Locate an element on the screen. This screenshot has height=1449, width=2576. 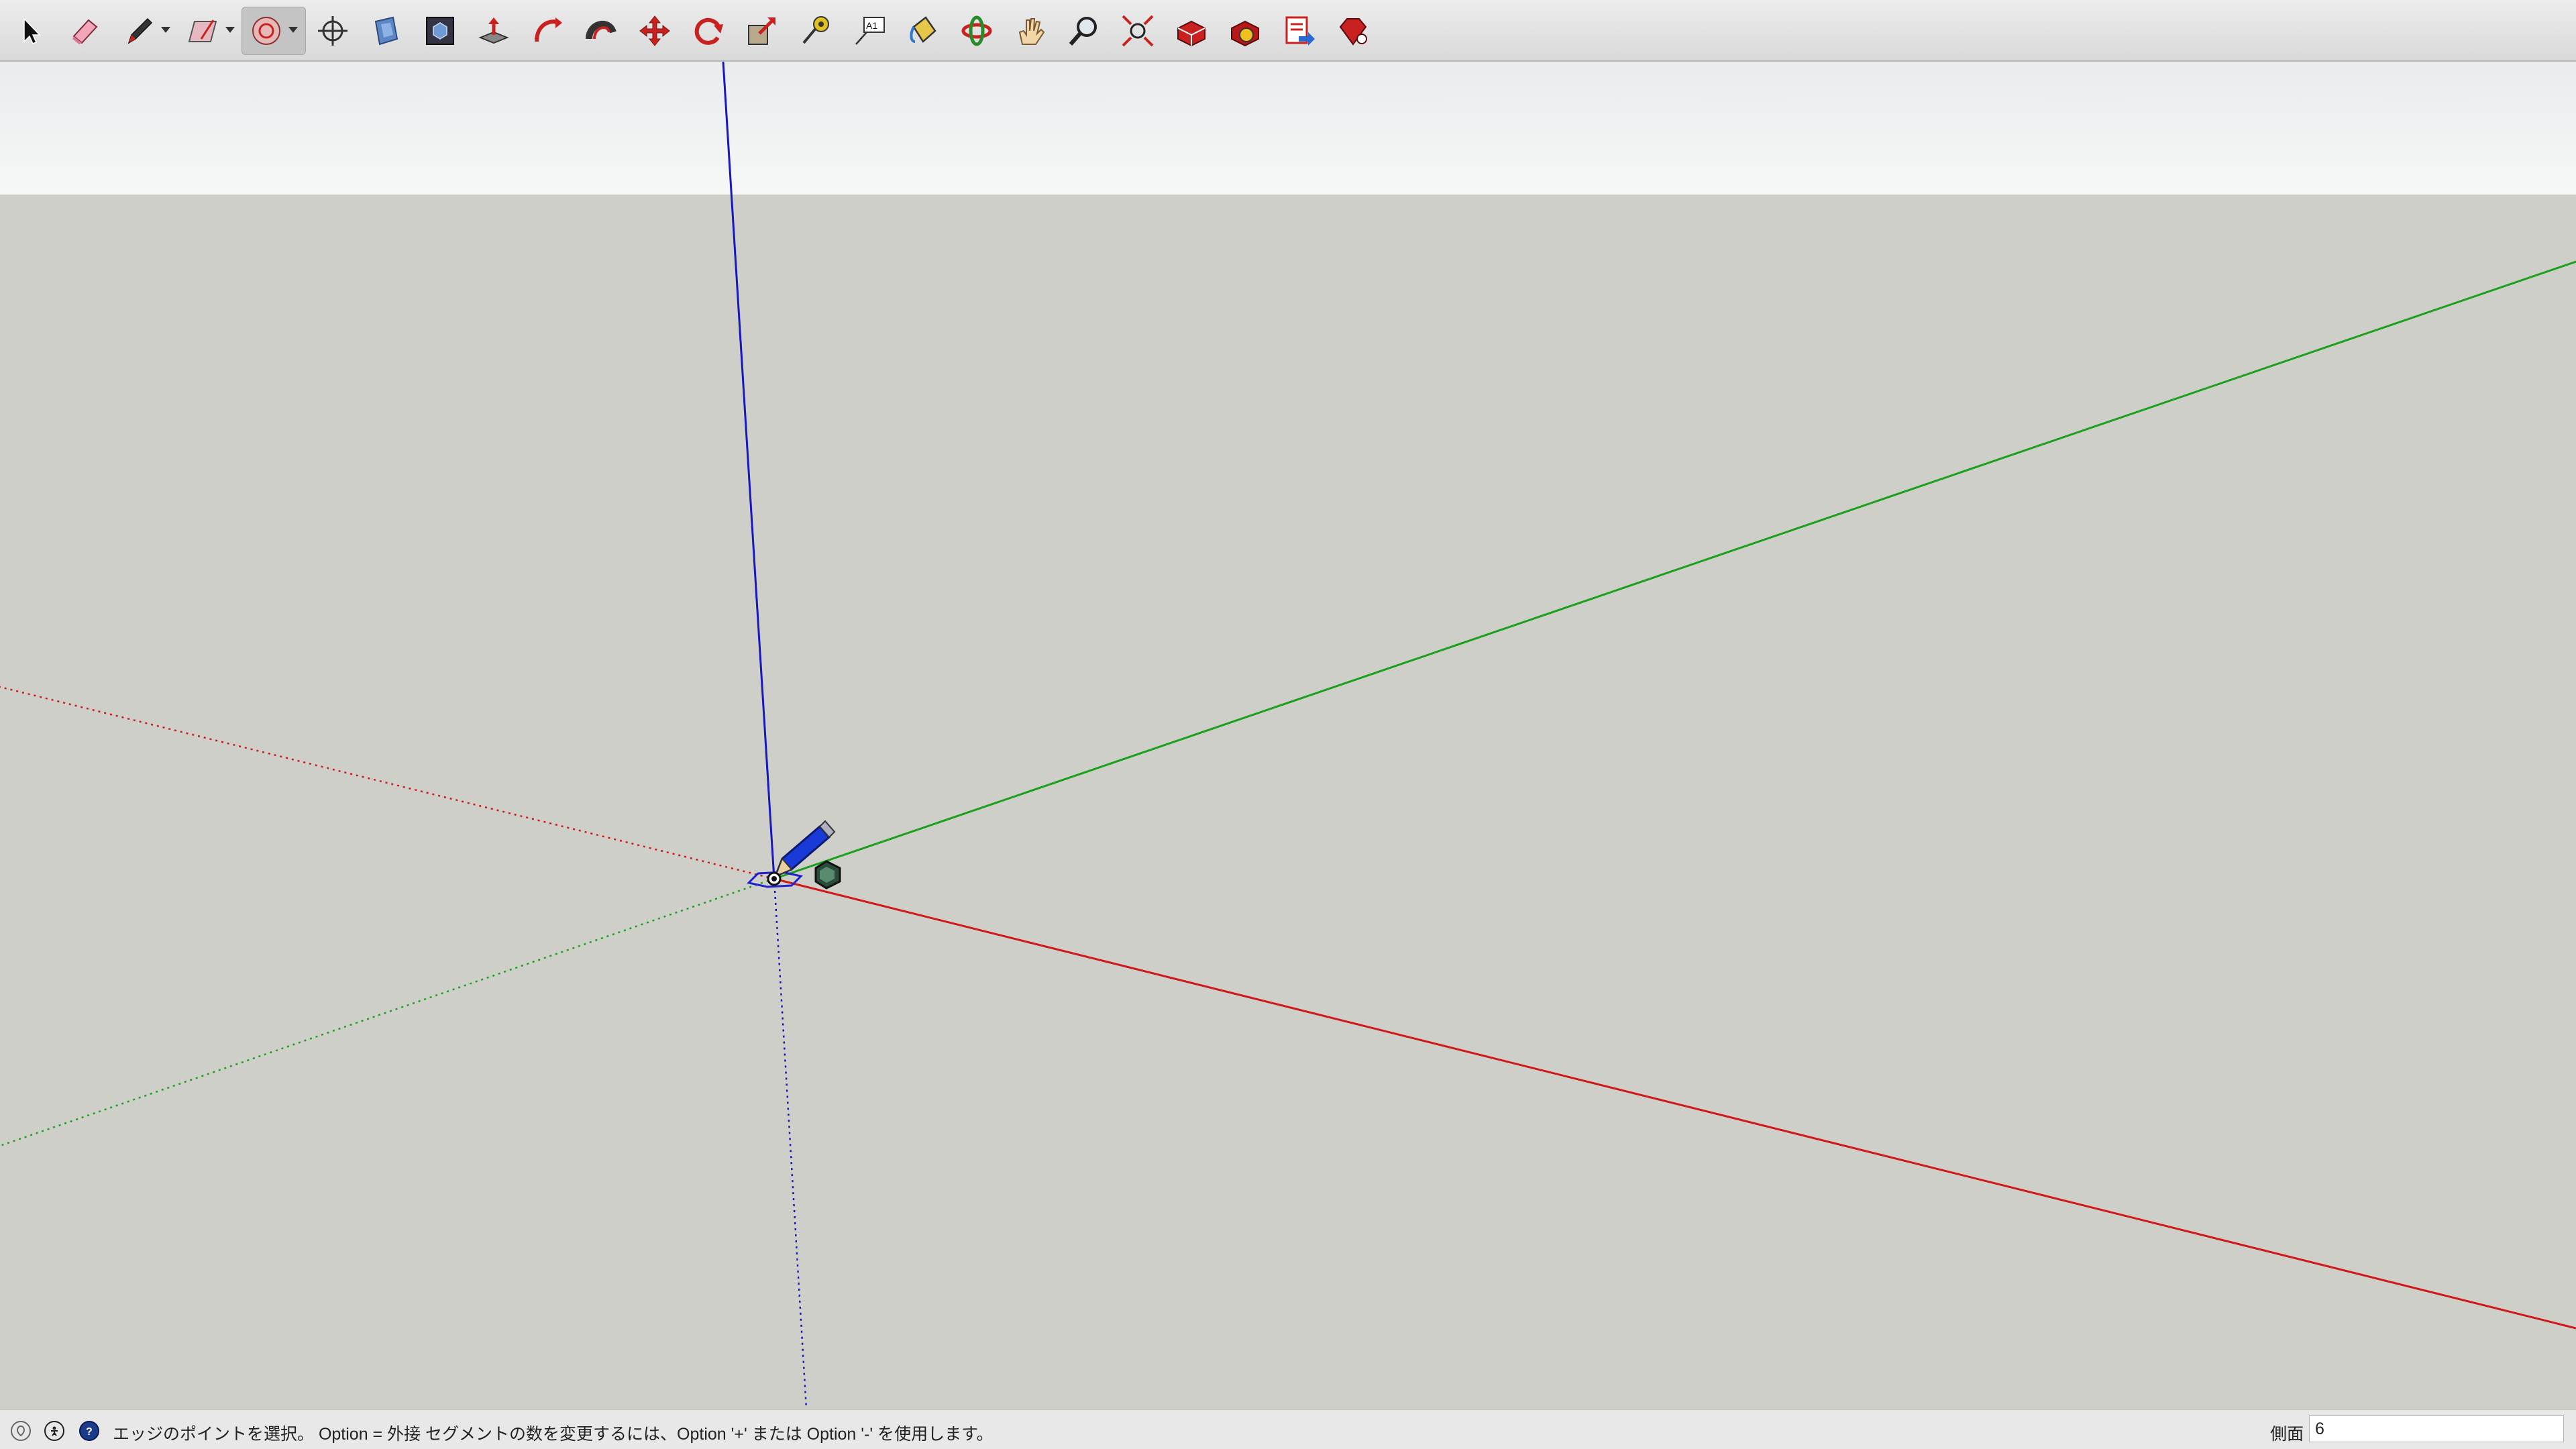
help-icon: ? is located at coordinates (89, 1431).